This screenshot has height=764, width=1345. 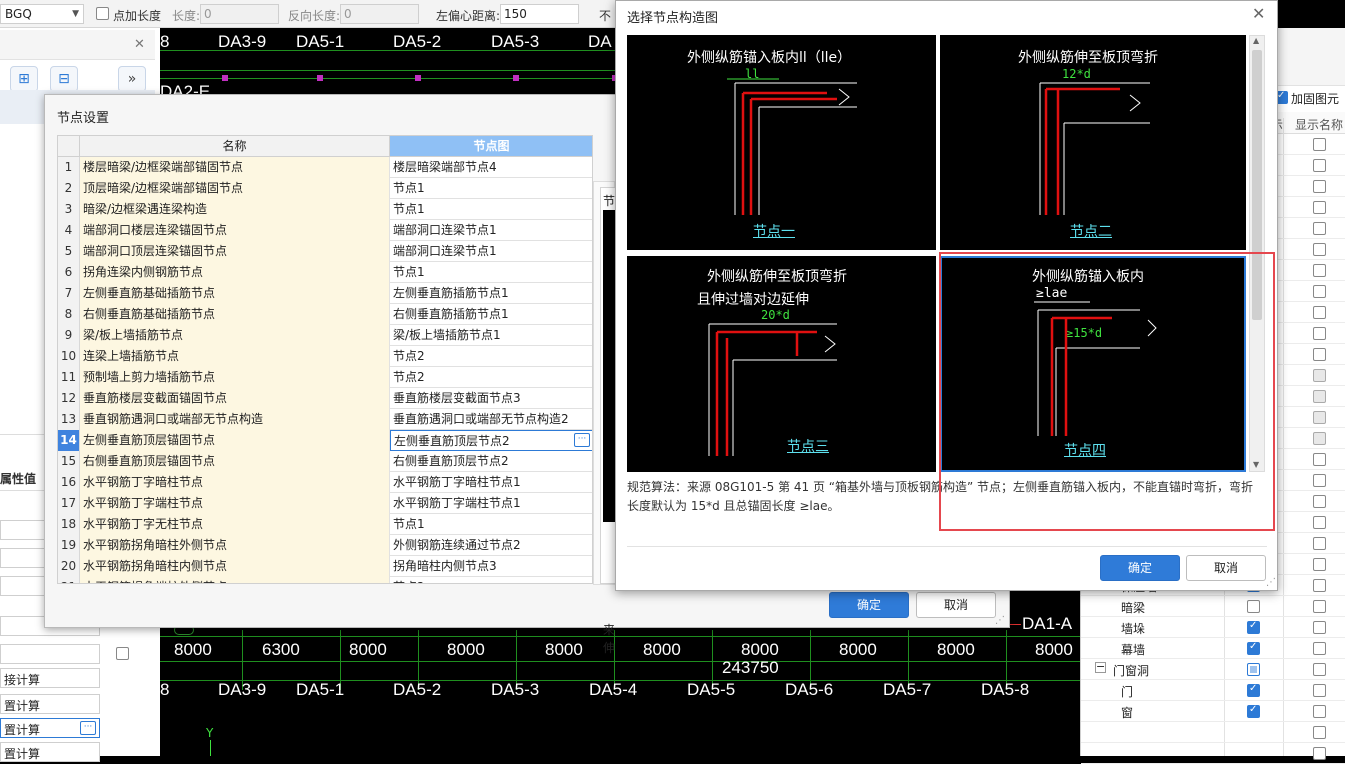 I want to click on table-row: 12 垂直筋楼层变截面锚固节点 垂直筋楼层变截面节点3, so click(x=325, y=398).